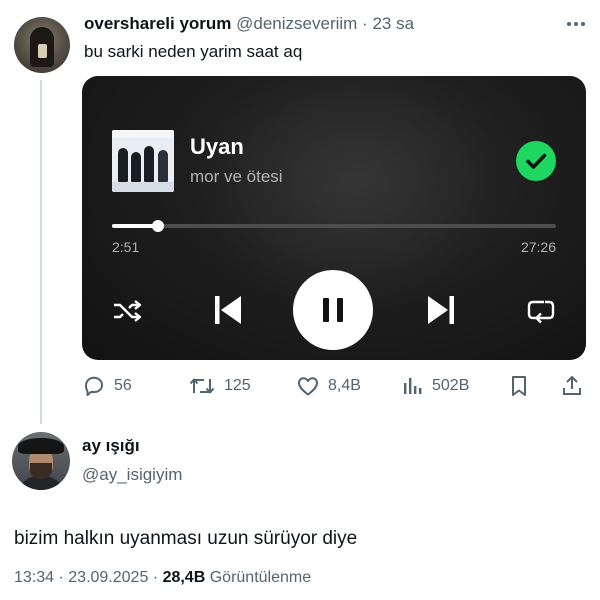 This screenshot has width=600, height=600. Describe the element at coordinates (541, 311) in the screenshot. I see `repeat-icon` at that location.